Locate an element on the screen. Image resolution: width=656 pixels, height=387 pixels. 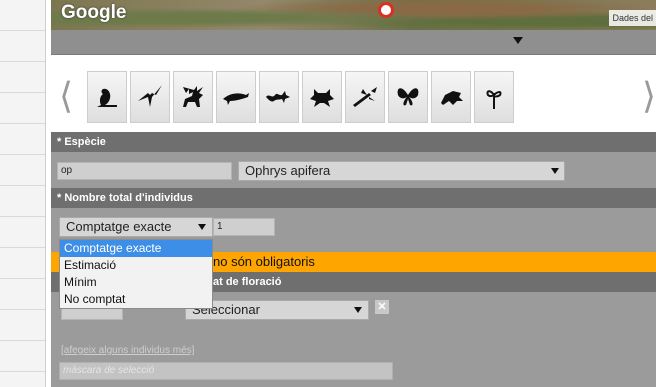
map-view: Google Dades del is located at coordinates (353, 15).